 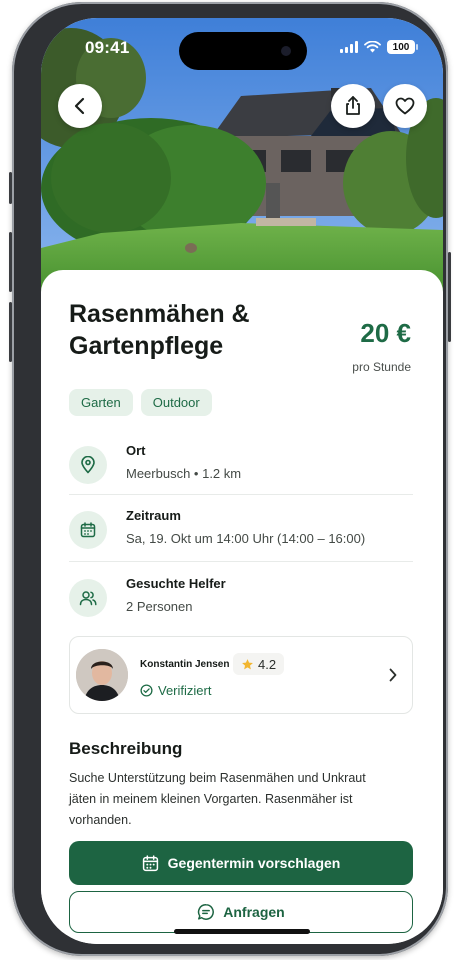 I want to click on rating-value: 4.2, so click(x=267, y=664).